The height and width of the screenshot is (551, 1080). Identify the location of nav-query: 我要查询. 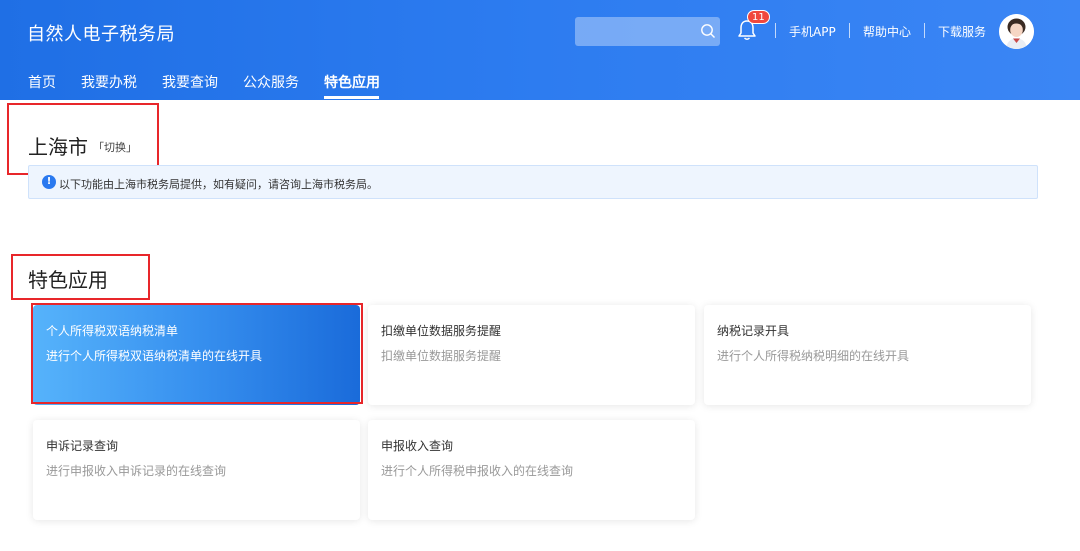
(190, 82).